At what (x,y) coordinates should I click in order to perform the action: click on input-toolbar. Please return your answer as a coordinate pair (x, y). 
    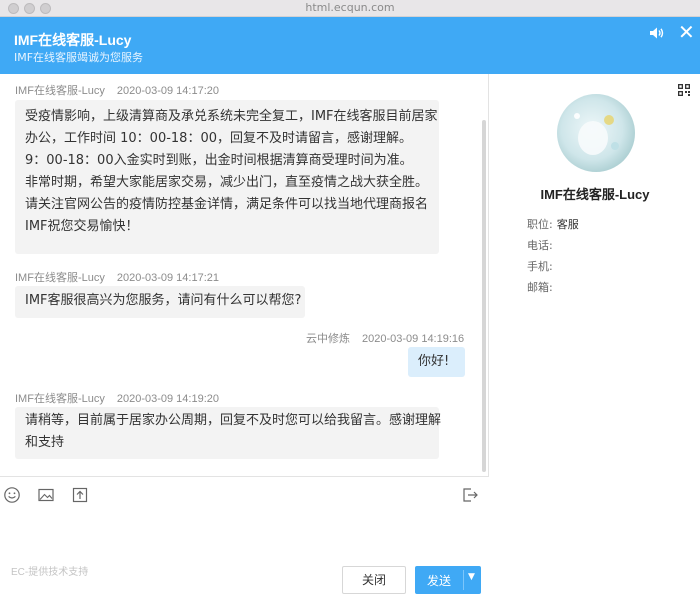
    Looking at the image, I should click on (244, 495).